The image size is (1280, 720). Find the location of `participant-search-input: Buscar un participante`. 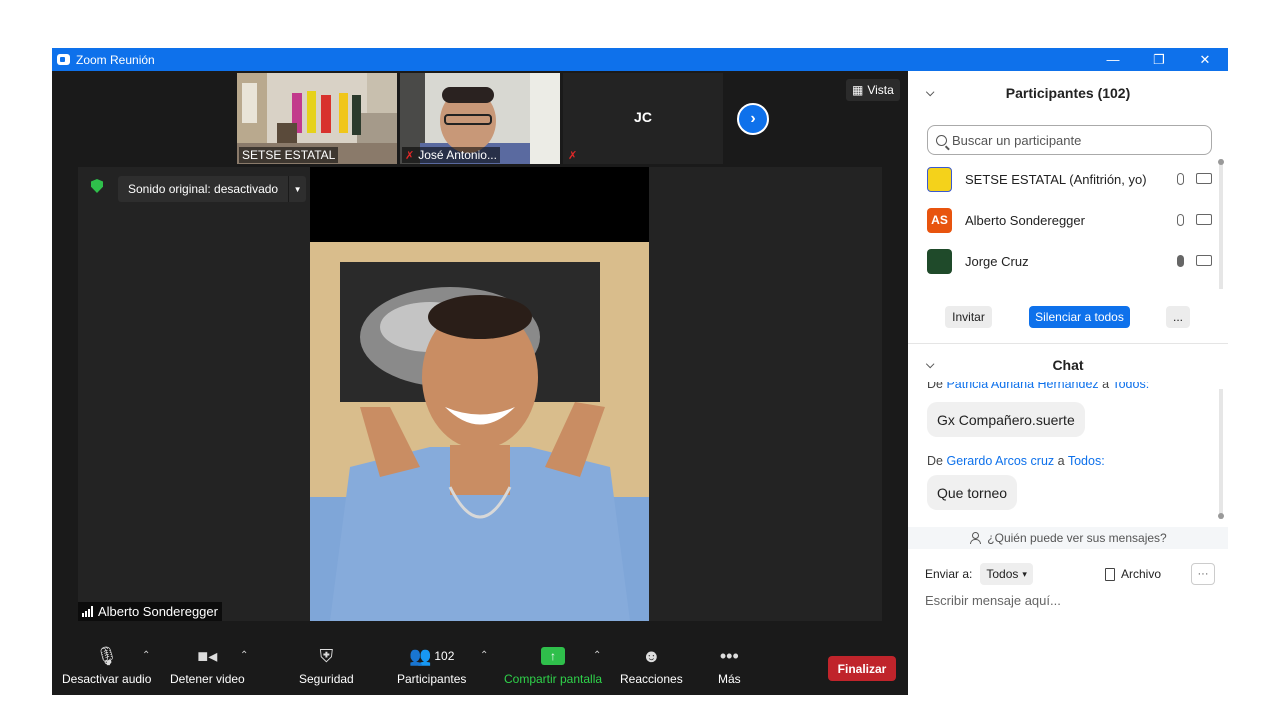

participant-search-input: Buscar un participante is located at coordinates (1069, 140).